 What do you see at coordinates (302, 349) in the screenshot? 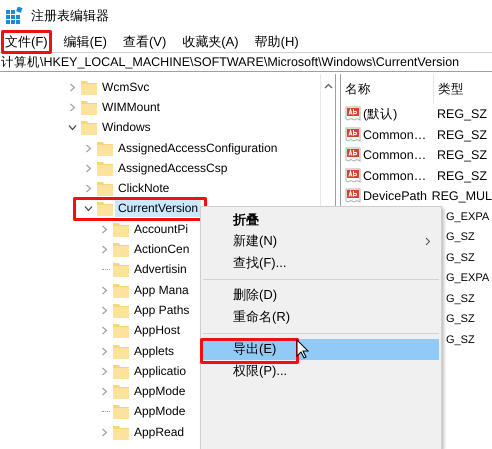
I see `cursor-icon` at bounding box center [302, 349].